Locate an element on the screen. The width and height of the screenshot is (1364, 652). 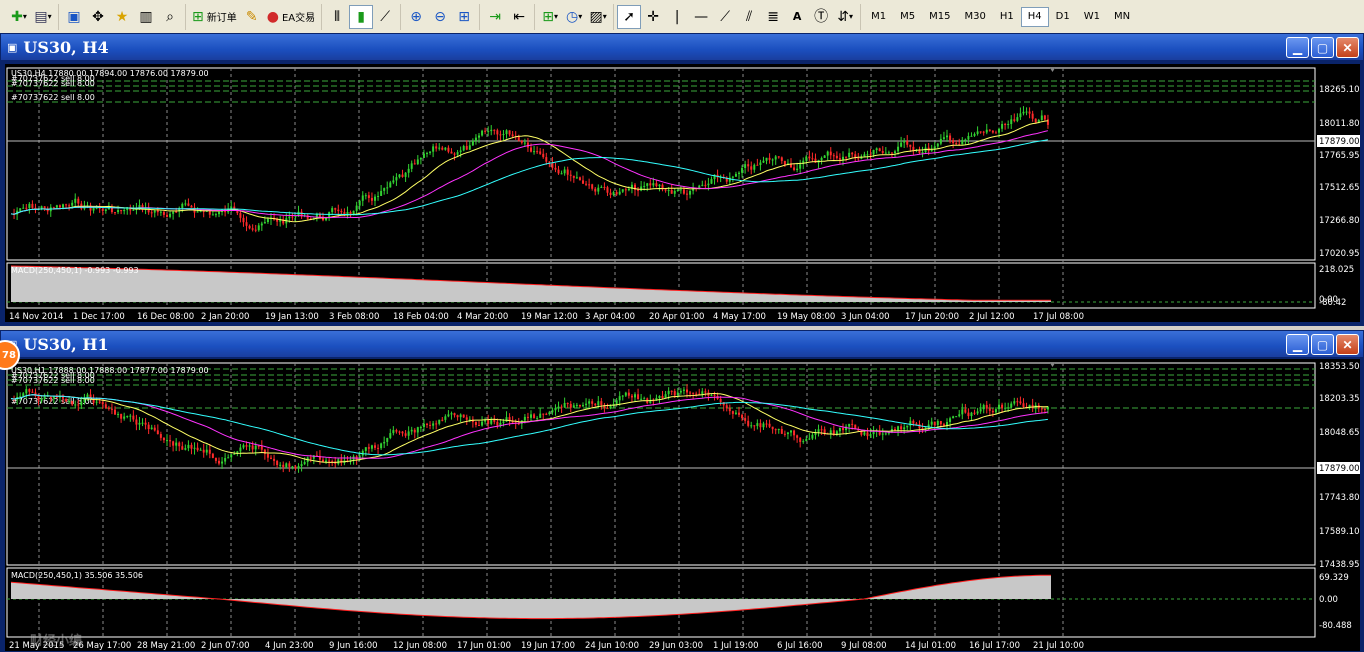
timeframe-m30: M30 is located at coordinates (974, 17).